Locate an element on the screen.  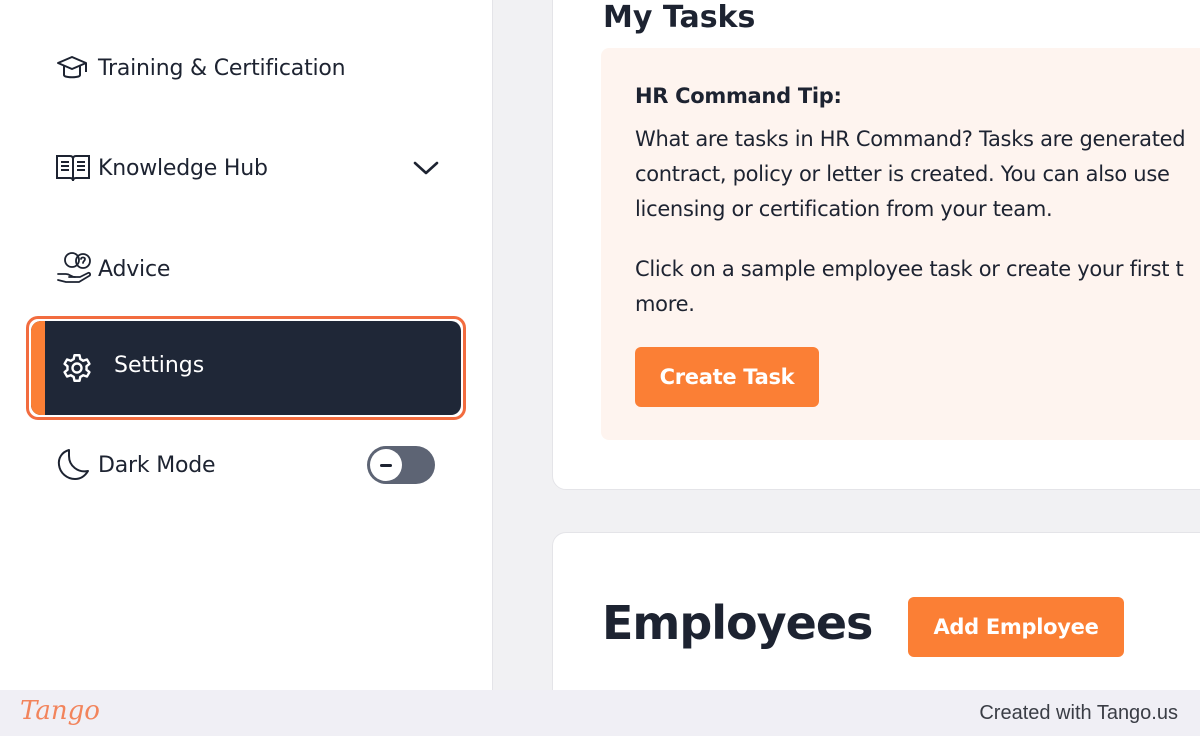
sidebar-item-label: Knowledge Hub is located at coordinates (183, 168).